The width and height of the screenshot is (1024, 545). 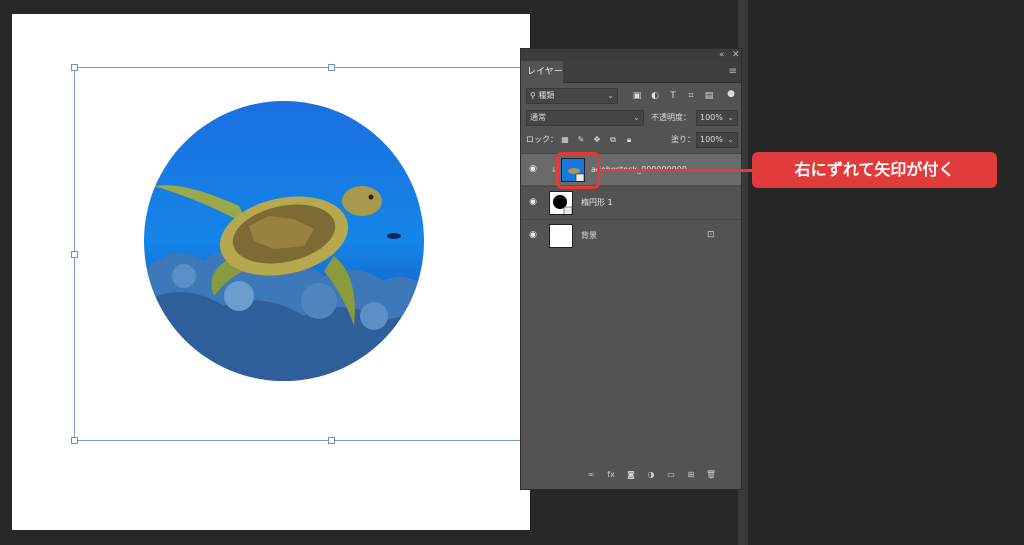 I want to click on adjustment-layer-icon: ◑, so click(x=651, y=475).